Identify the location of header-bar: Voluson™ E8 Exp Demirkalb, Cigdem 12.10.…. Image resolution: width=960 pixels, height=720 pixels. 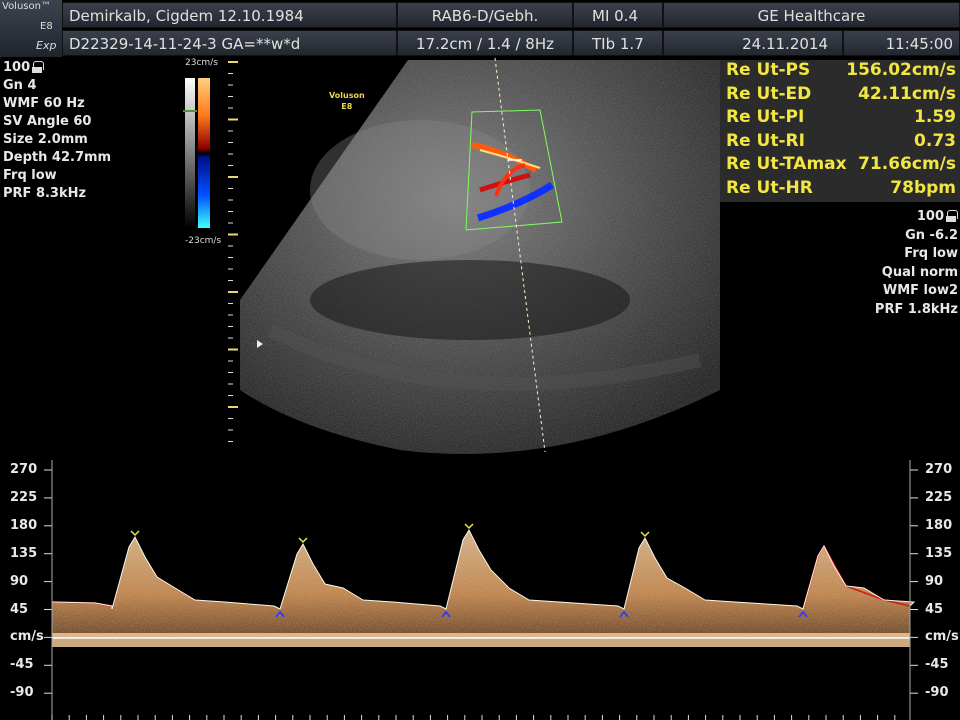
(480, 28).